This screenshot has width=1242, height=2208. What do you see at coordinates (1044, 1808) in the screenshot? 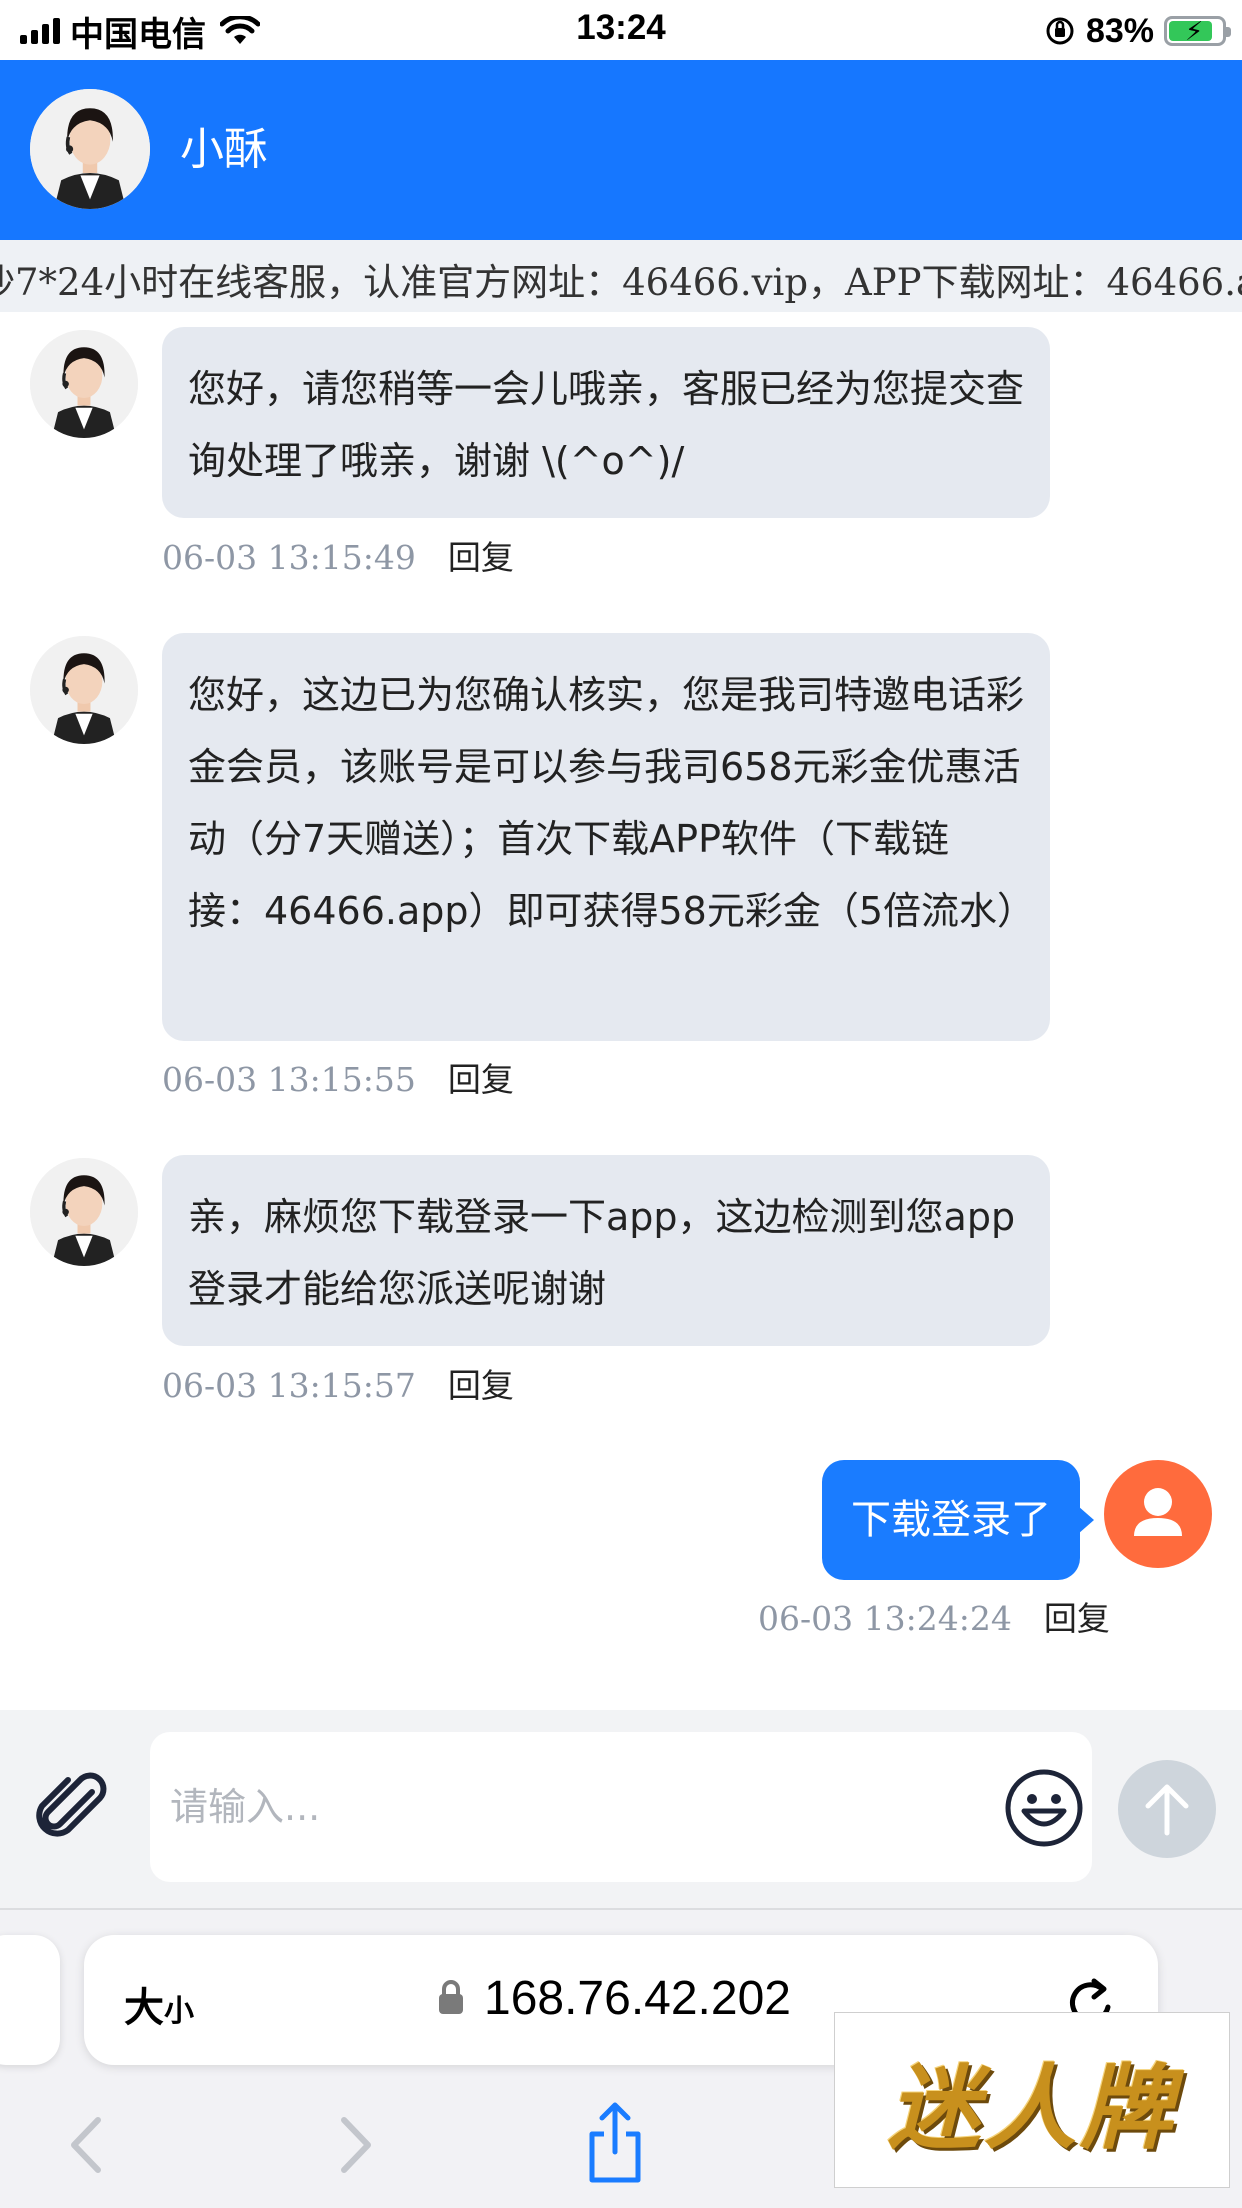
I see `smiley-icon` at bounding box center [1044, 1808].